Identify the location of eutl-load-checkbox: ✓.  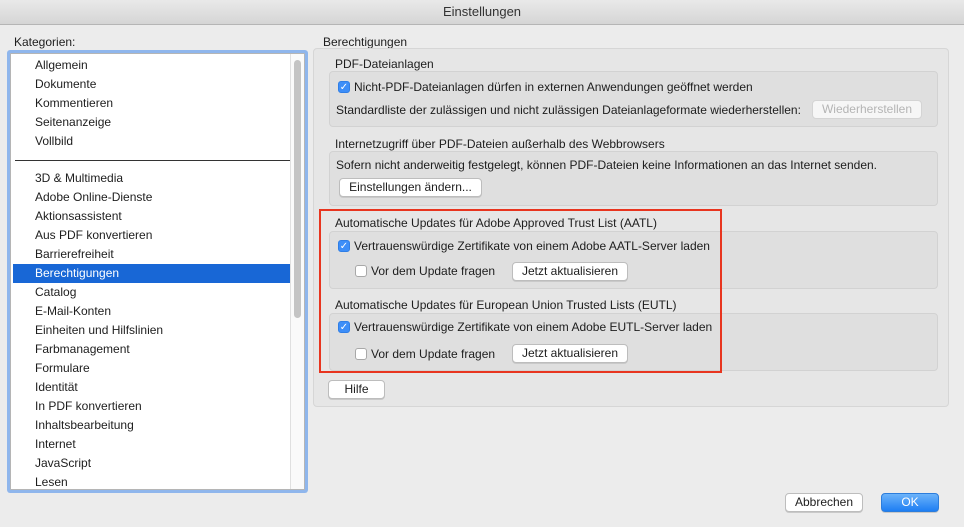
(344, 327).